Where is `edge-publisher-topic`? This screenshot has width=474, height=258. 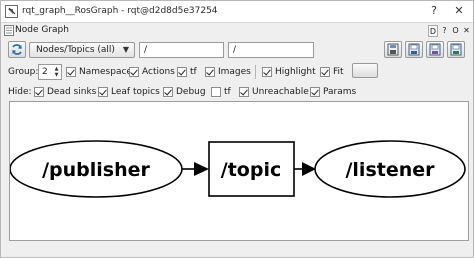 edge-publisher-topic is located at coordinates (195, 169).